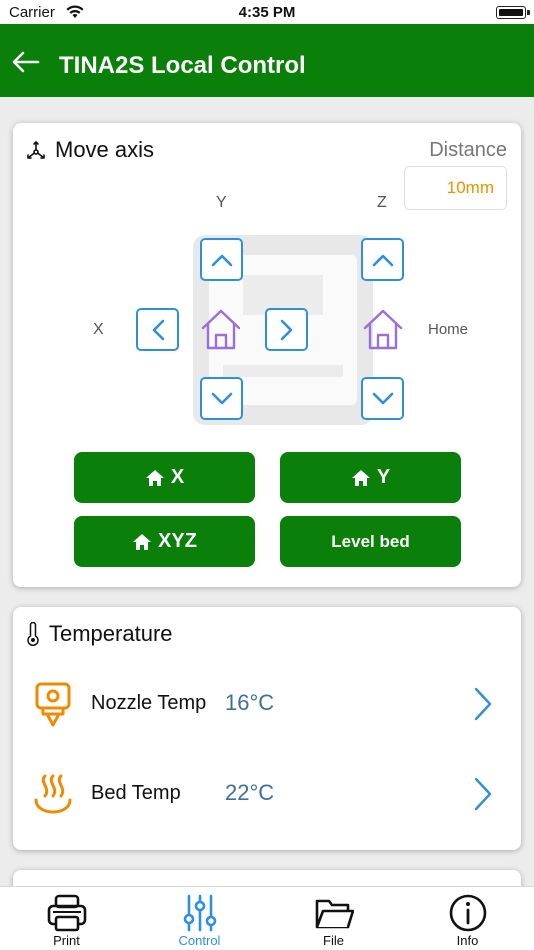  What do you see at coordinates (382, 202) in the screenshot?
I see `z-axis-label: Z` at bounding box center [382, 202].